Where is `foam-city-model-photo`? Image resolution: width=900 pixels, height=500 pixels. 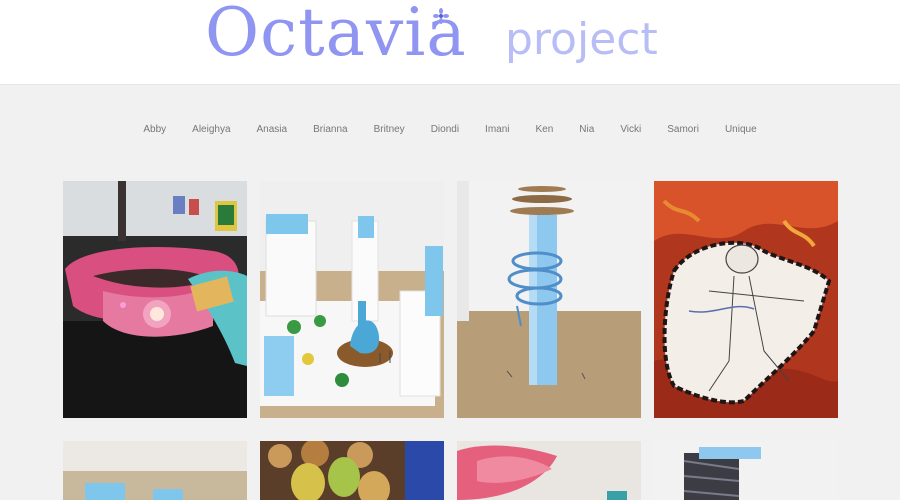 foam-city-model-photo is located at coordinates (352, 299).